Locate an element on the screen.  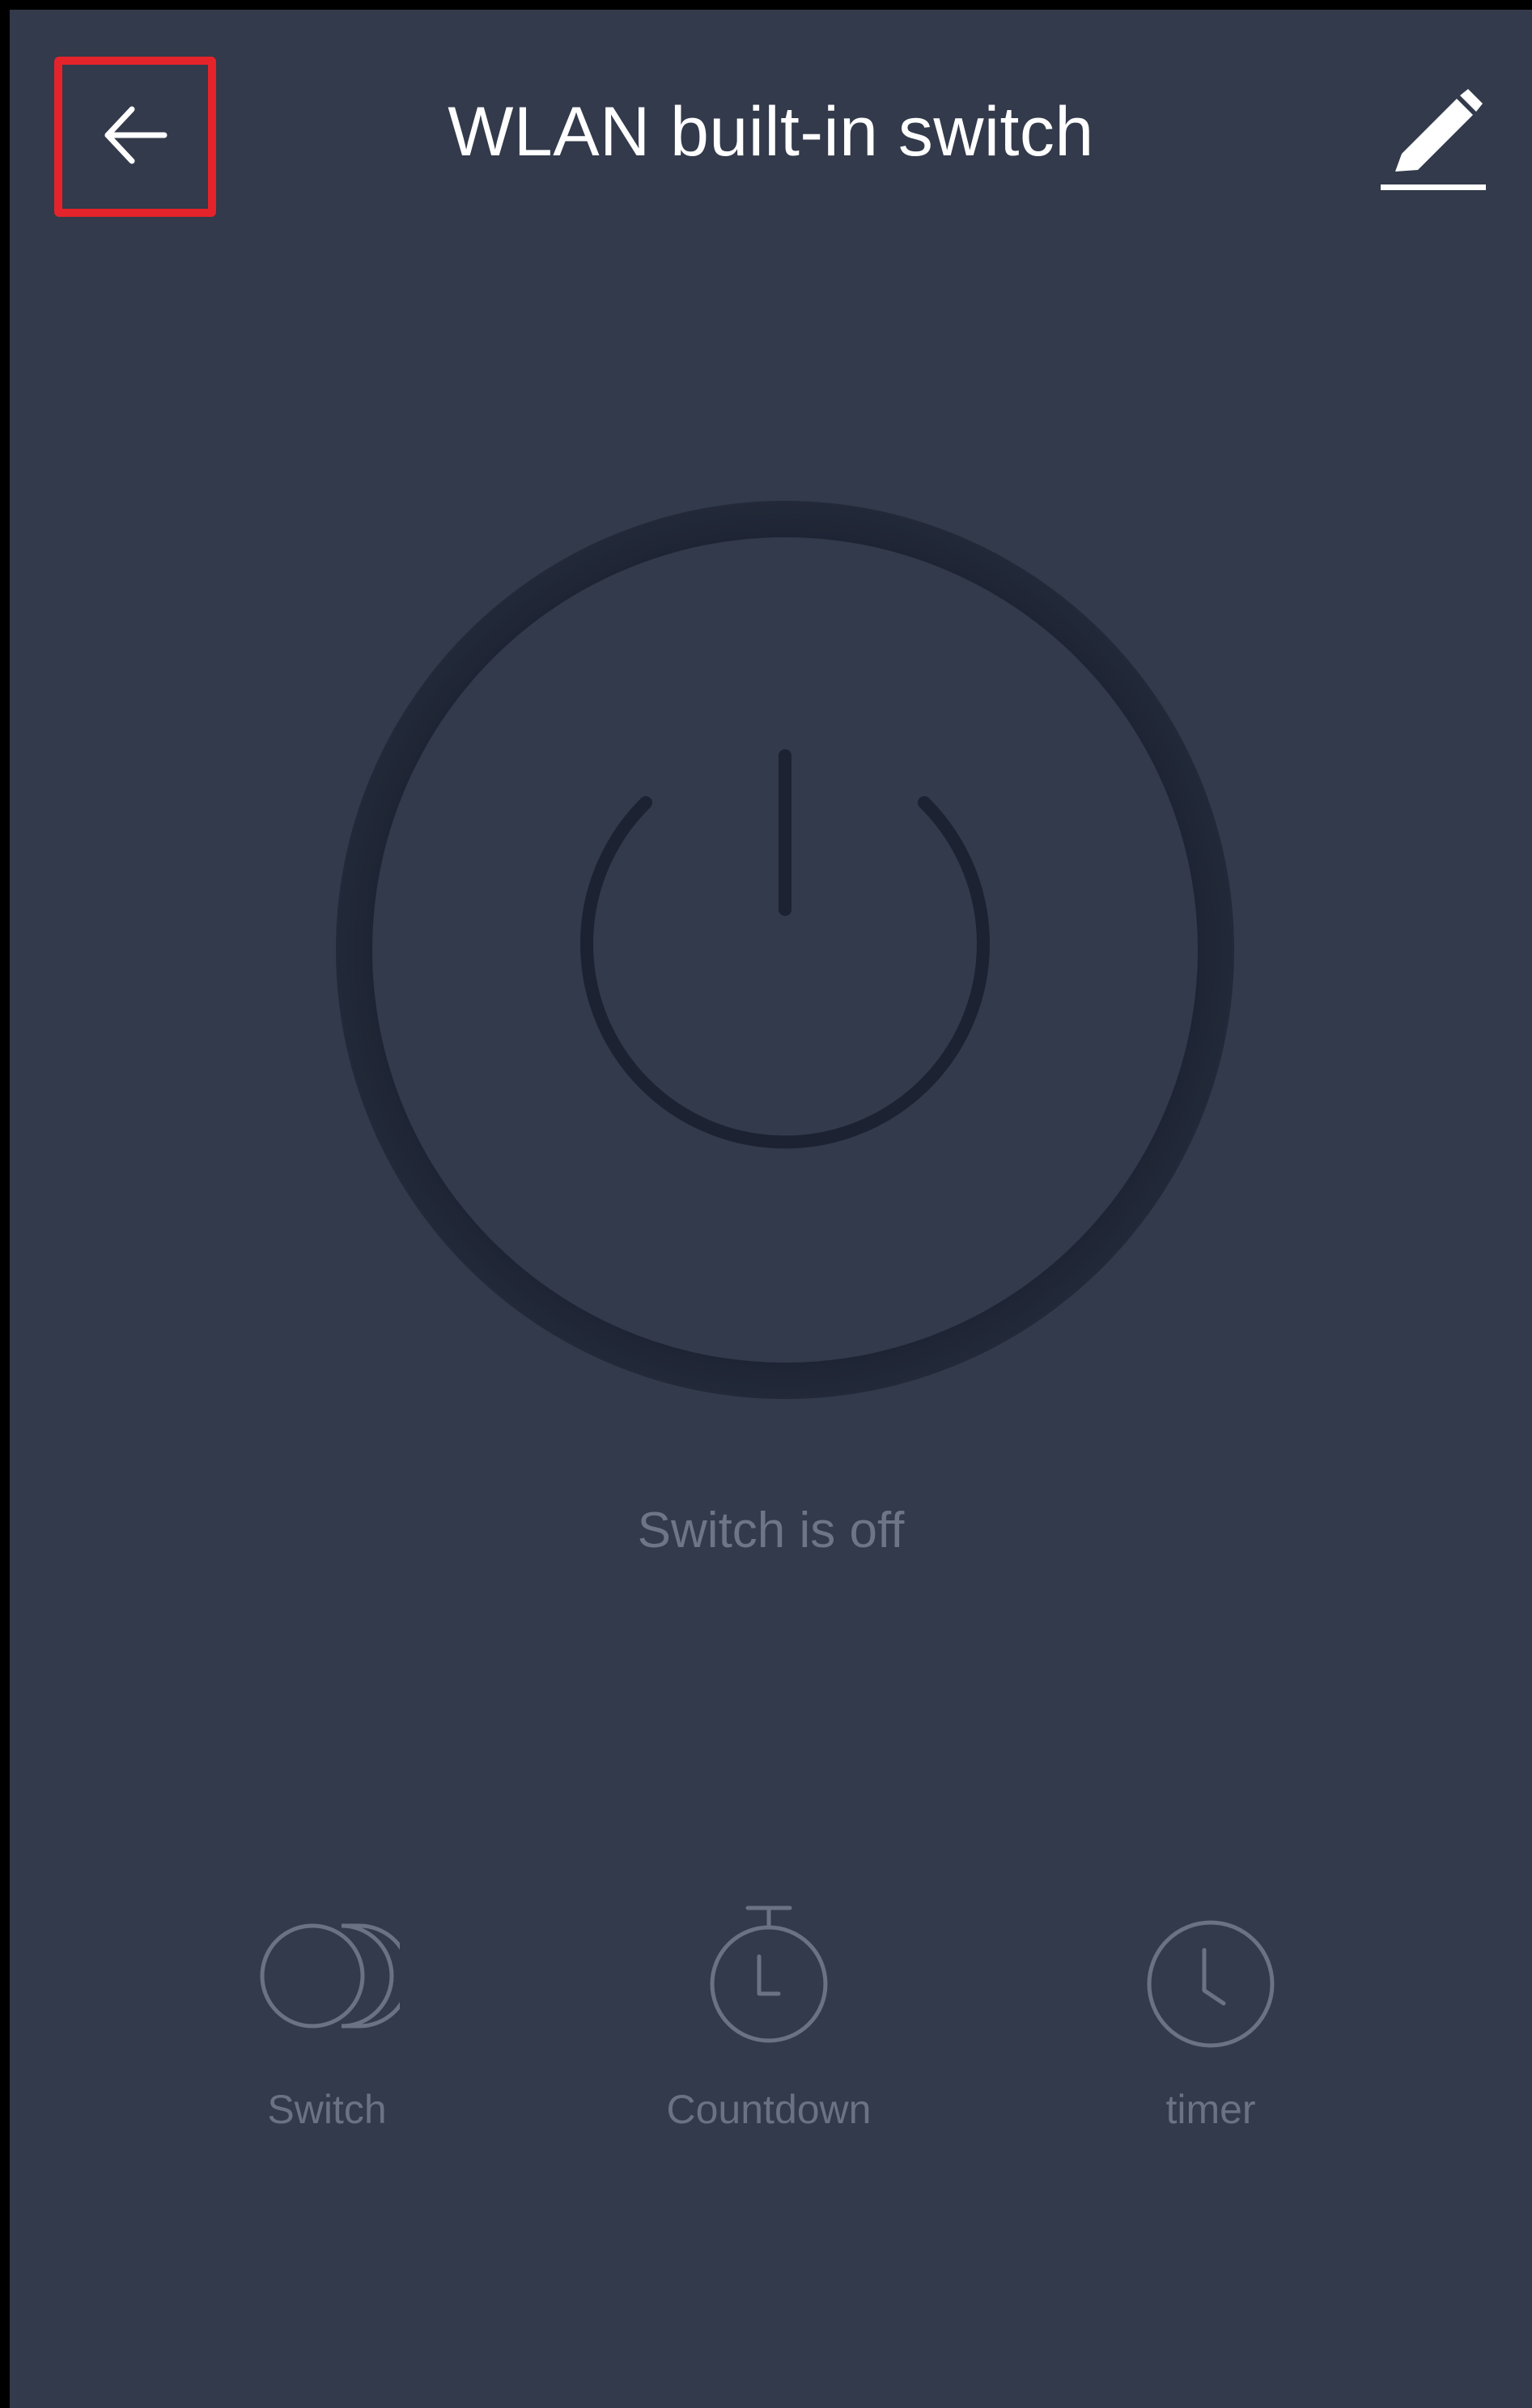
edit-button is located at coordinates (1434, 140).